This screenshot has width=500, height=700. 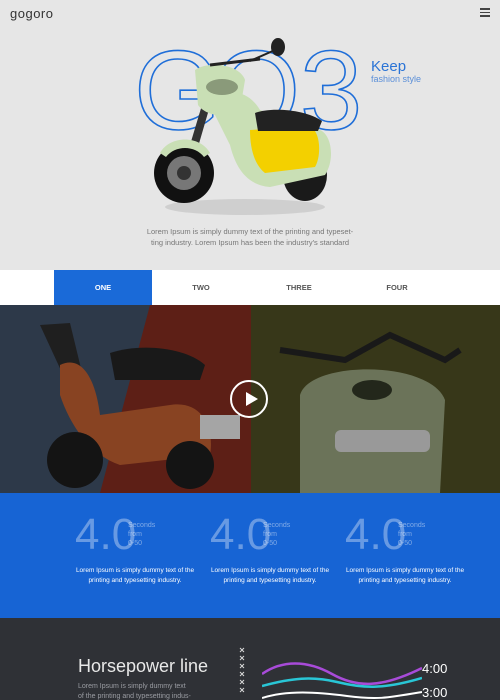 I want to click on tab-four: FOUR, so click(x=397, y=287).